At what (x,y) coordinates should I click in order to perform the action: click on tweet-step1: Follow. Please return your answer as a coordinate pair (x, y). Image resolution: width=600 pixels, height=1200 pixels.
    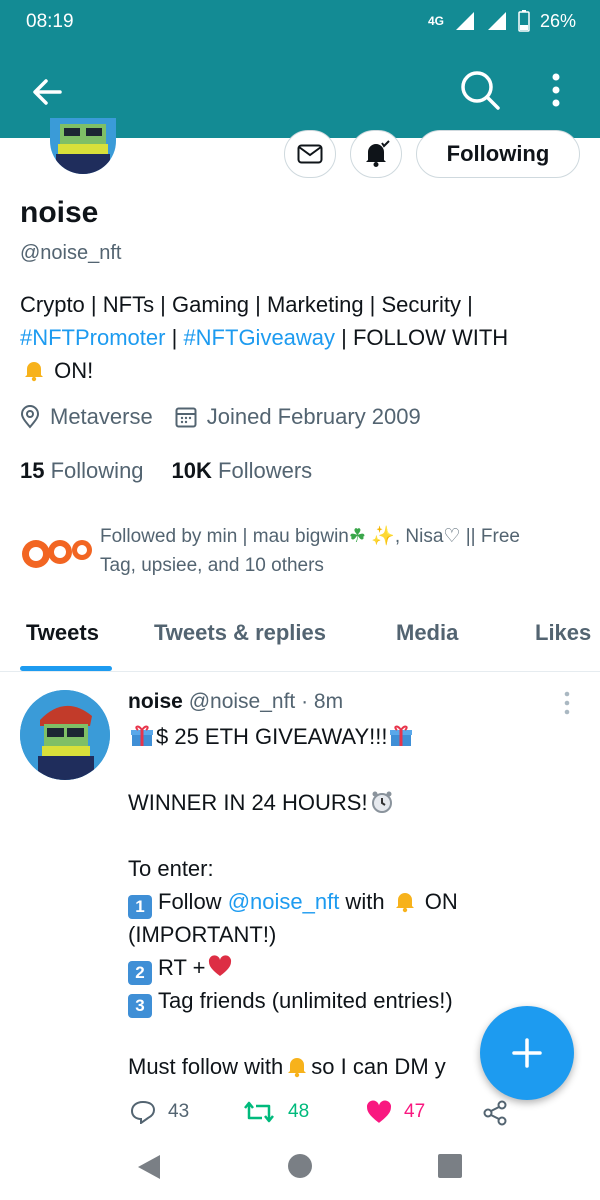
    Looking at the image, I should click on (193, 901).